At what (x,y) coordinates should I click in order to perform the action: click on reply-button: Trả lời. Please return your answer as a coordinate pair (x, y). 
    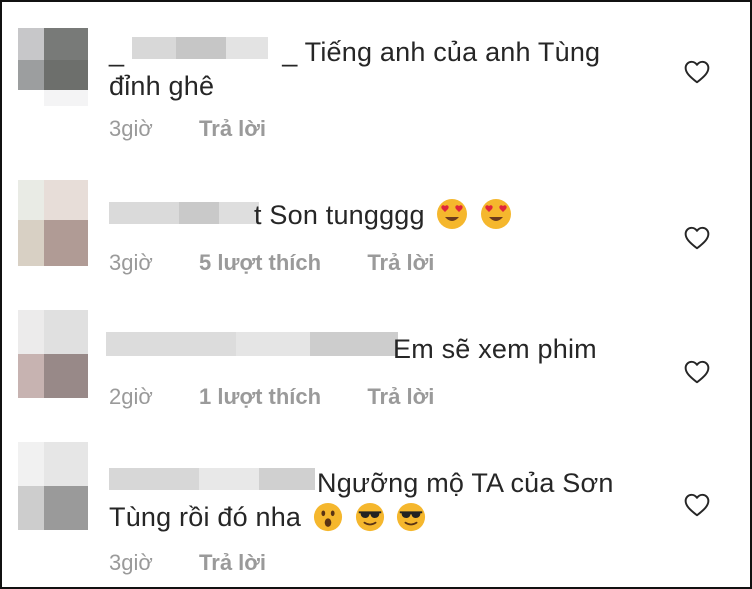
    Looking at the image, I should click on (232, 563).